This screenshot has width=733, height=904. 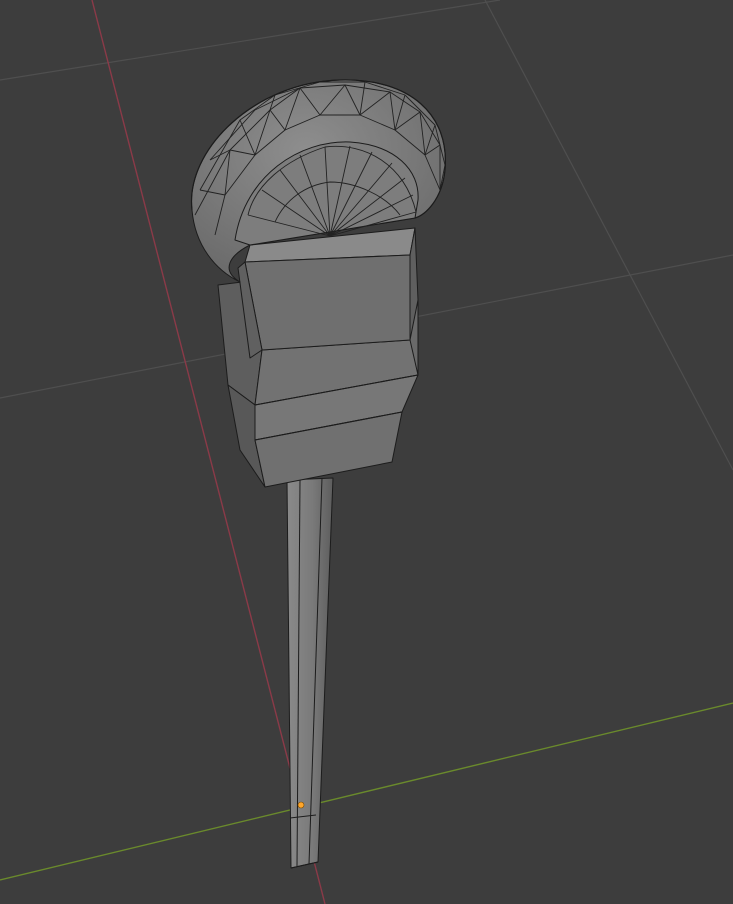 What do you see at coordinates (328, 293) in the screenshot?
I see `meter-display` at bounding box center [328, 293].